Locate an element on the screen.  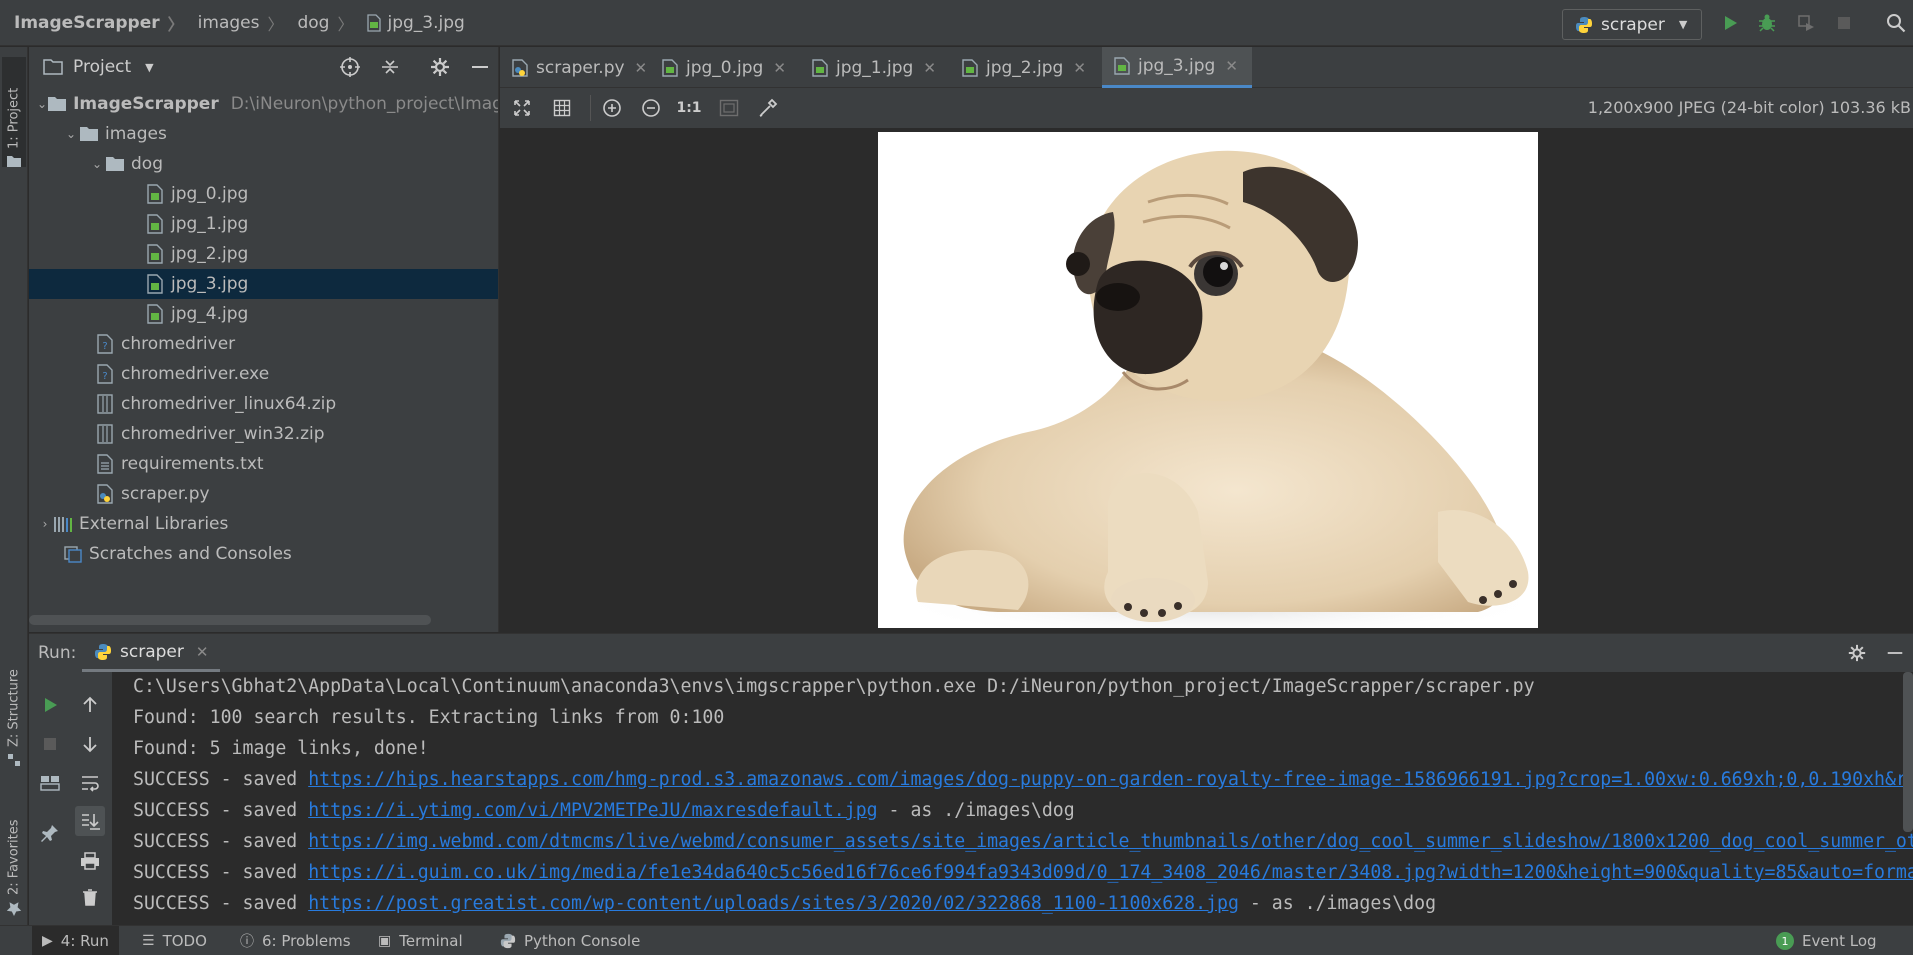
tree-item-file: jpg_4.jpg is located at coordinates (263, 314).